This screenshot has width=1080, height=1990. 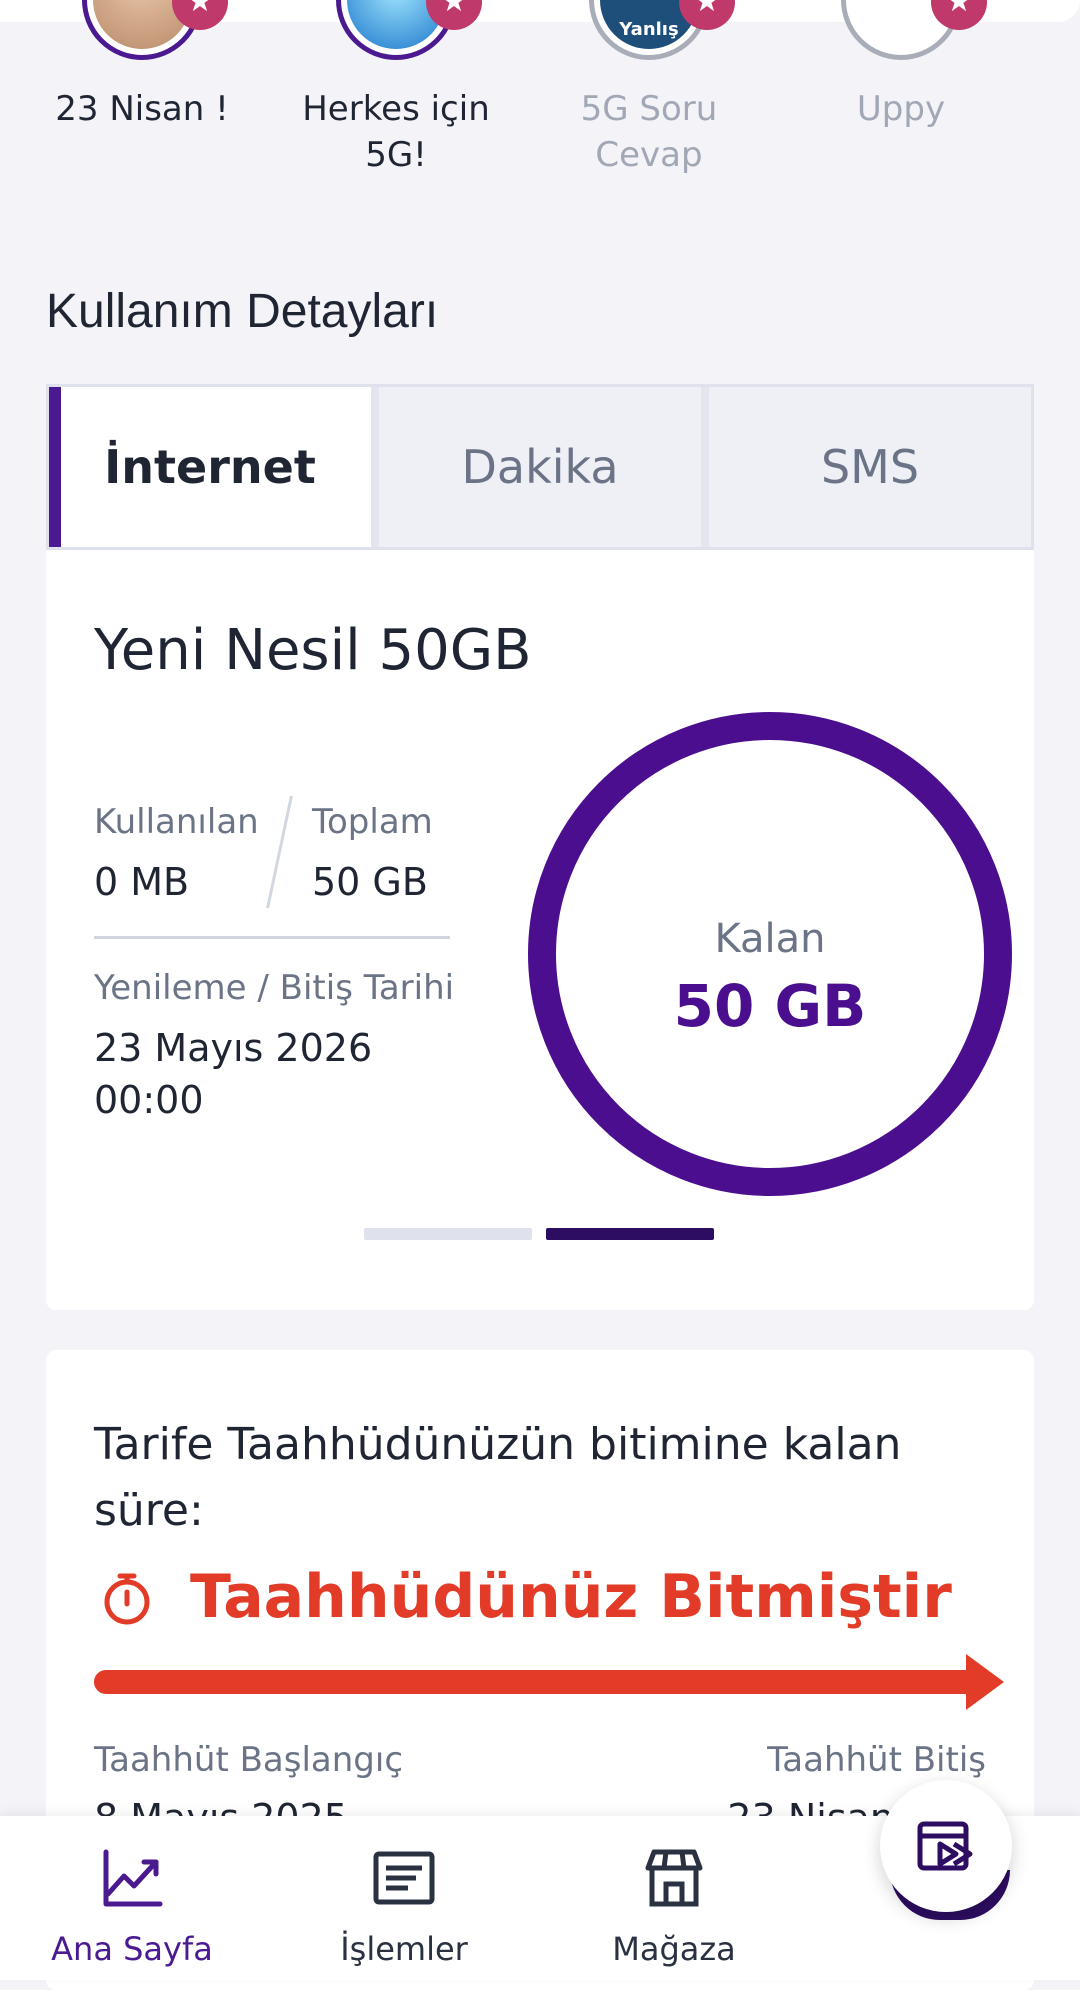 What do you see at coordinates (242, 311) in the screenshot?
I see `section-title: Kullanım Detayları` at bounding box center [242, 311].